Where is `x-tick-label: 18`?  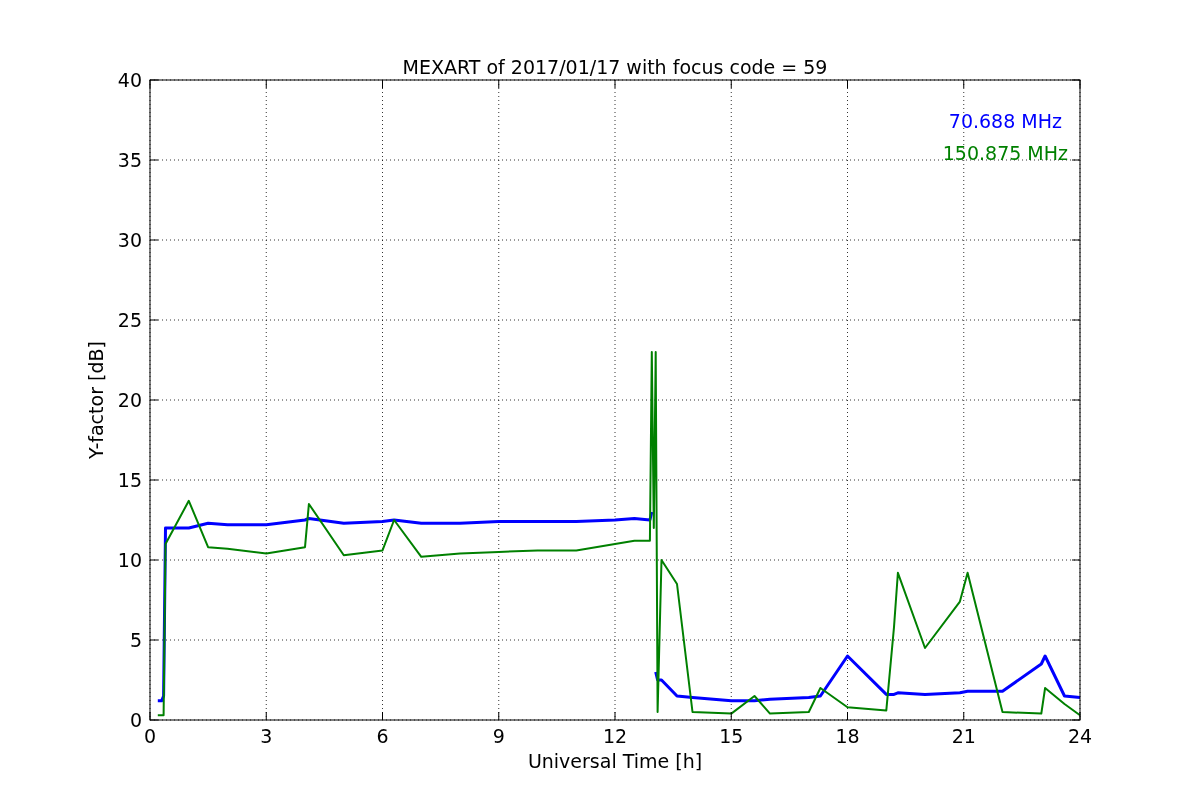 x-tick-label: 18 is located at coordinates (847, 736).